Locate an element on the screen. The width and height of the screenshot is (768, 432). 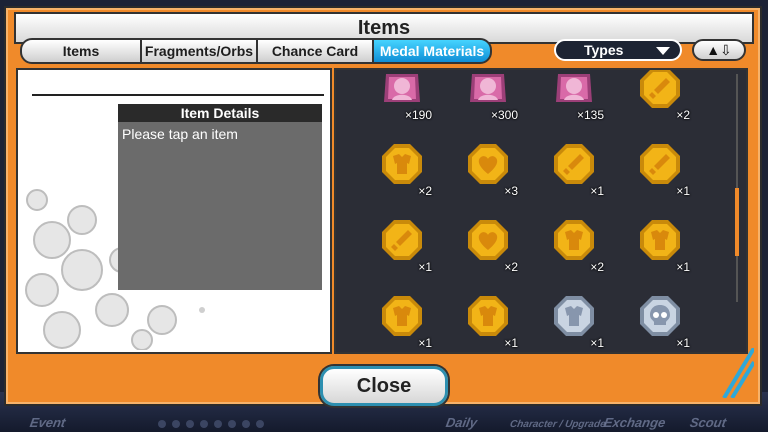
bg-nav-event: Event is located at coordinates (47, 422).